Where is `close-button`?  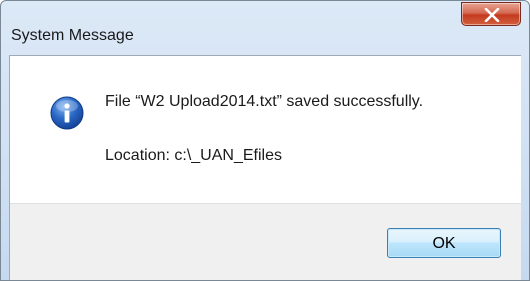
close-button is located at coordinates (491, 14).